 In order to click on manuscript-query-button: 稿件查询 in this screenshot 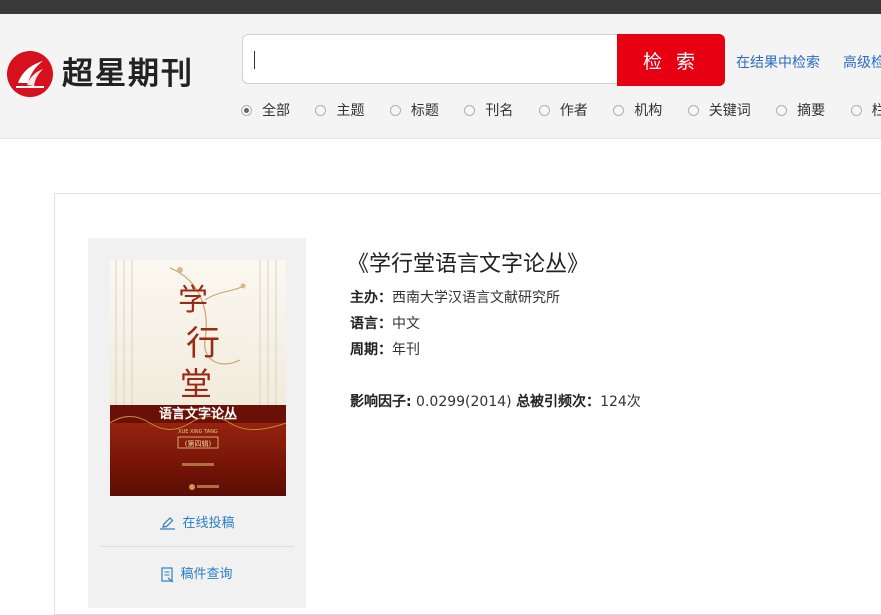, I will do `click(197, 573)`.